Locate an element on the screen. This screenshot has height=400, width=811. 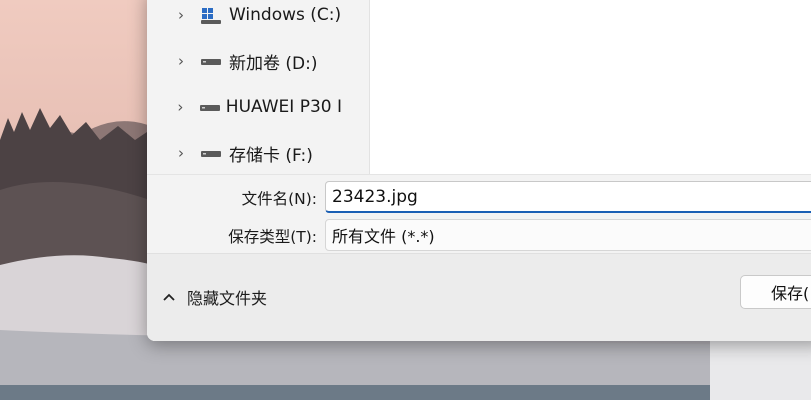
filetype-label: 保存类型(T): is located at coordinates (272, 237).